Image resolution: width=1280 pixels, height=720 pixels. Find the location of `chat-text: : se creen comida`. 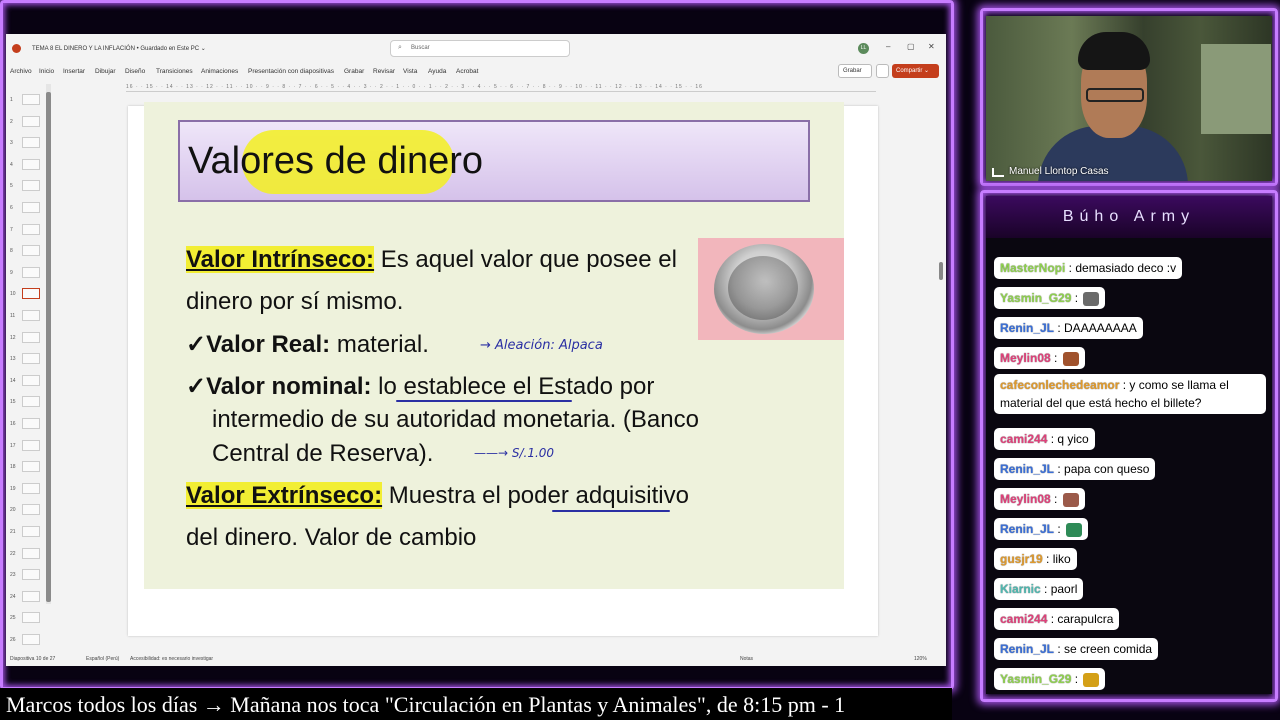

chat-text: : se creen comida is located at coordinates (1103, 649).